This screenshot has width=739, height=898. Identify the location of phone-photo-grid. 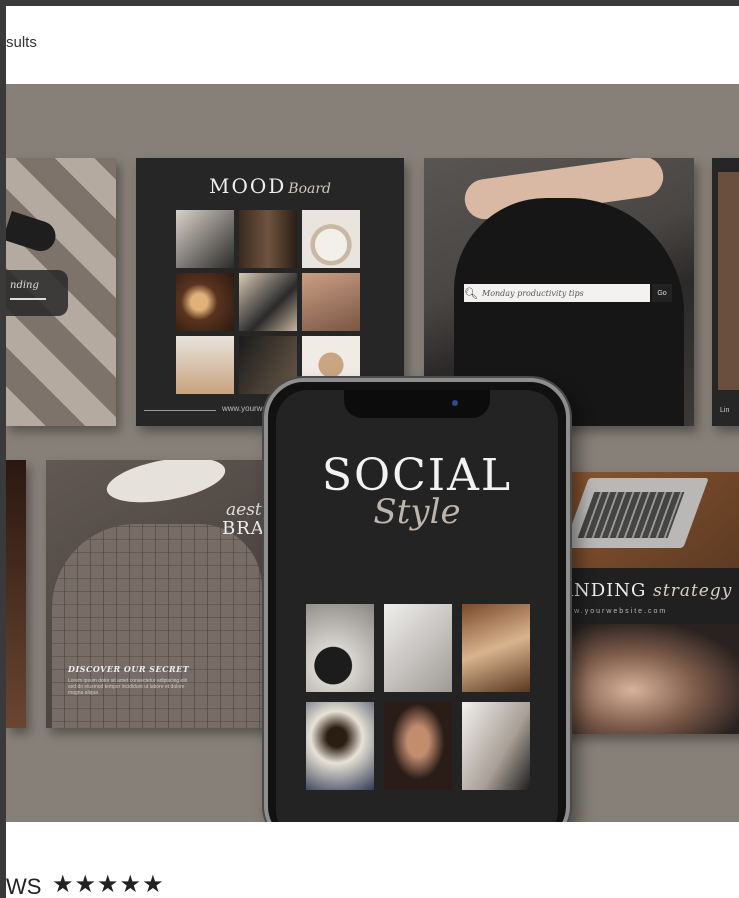
(419, 697).